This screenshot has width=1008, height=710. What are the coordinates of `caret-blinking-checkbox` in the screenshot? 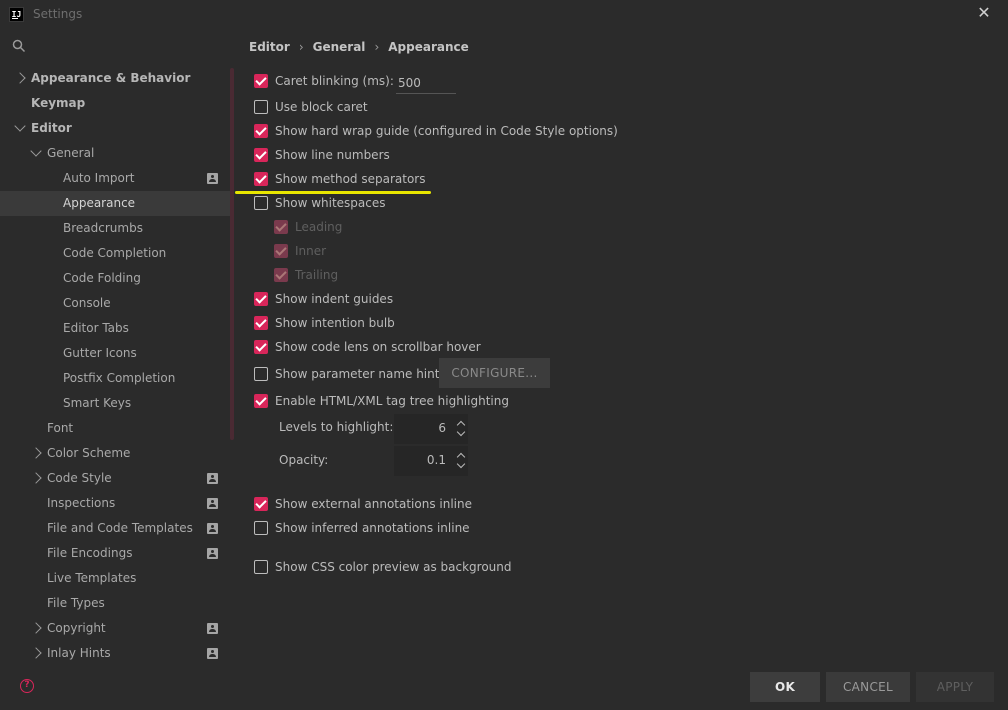 It's located at (261, 81).